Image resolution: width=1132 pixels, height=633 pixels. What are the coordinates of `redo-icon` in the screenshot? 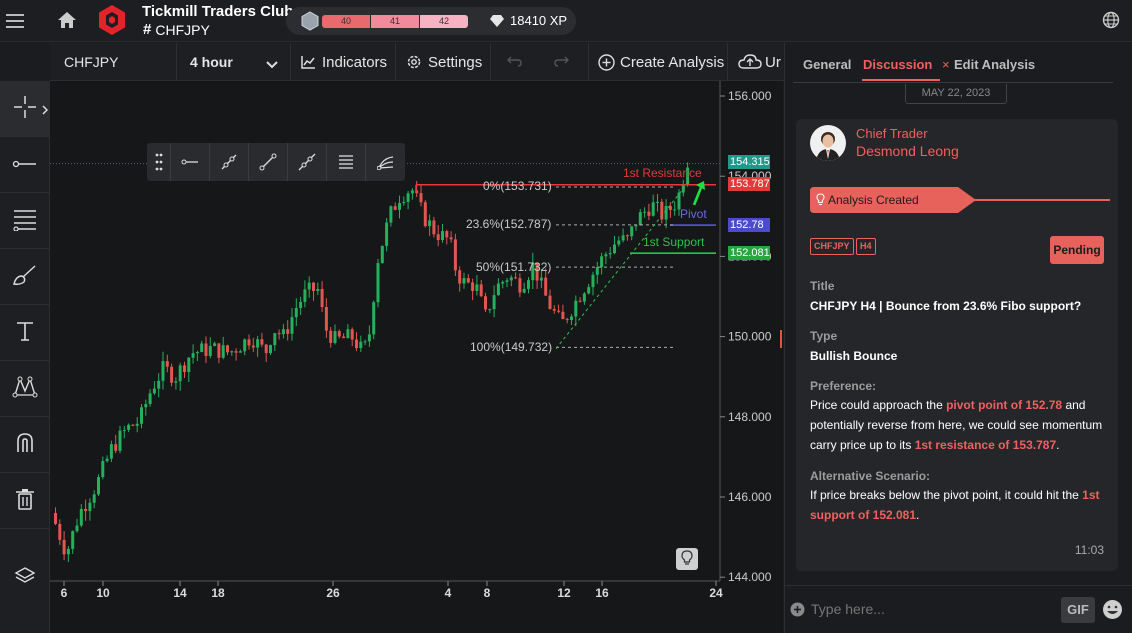 It's located at (562, 62).